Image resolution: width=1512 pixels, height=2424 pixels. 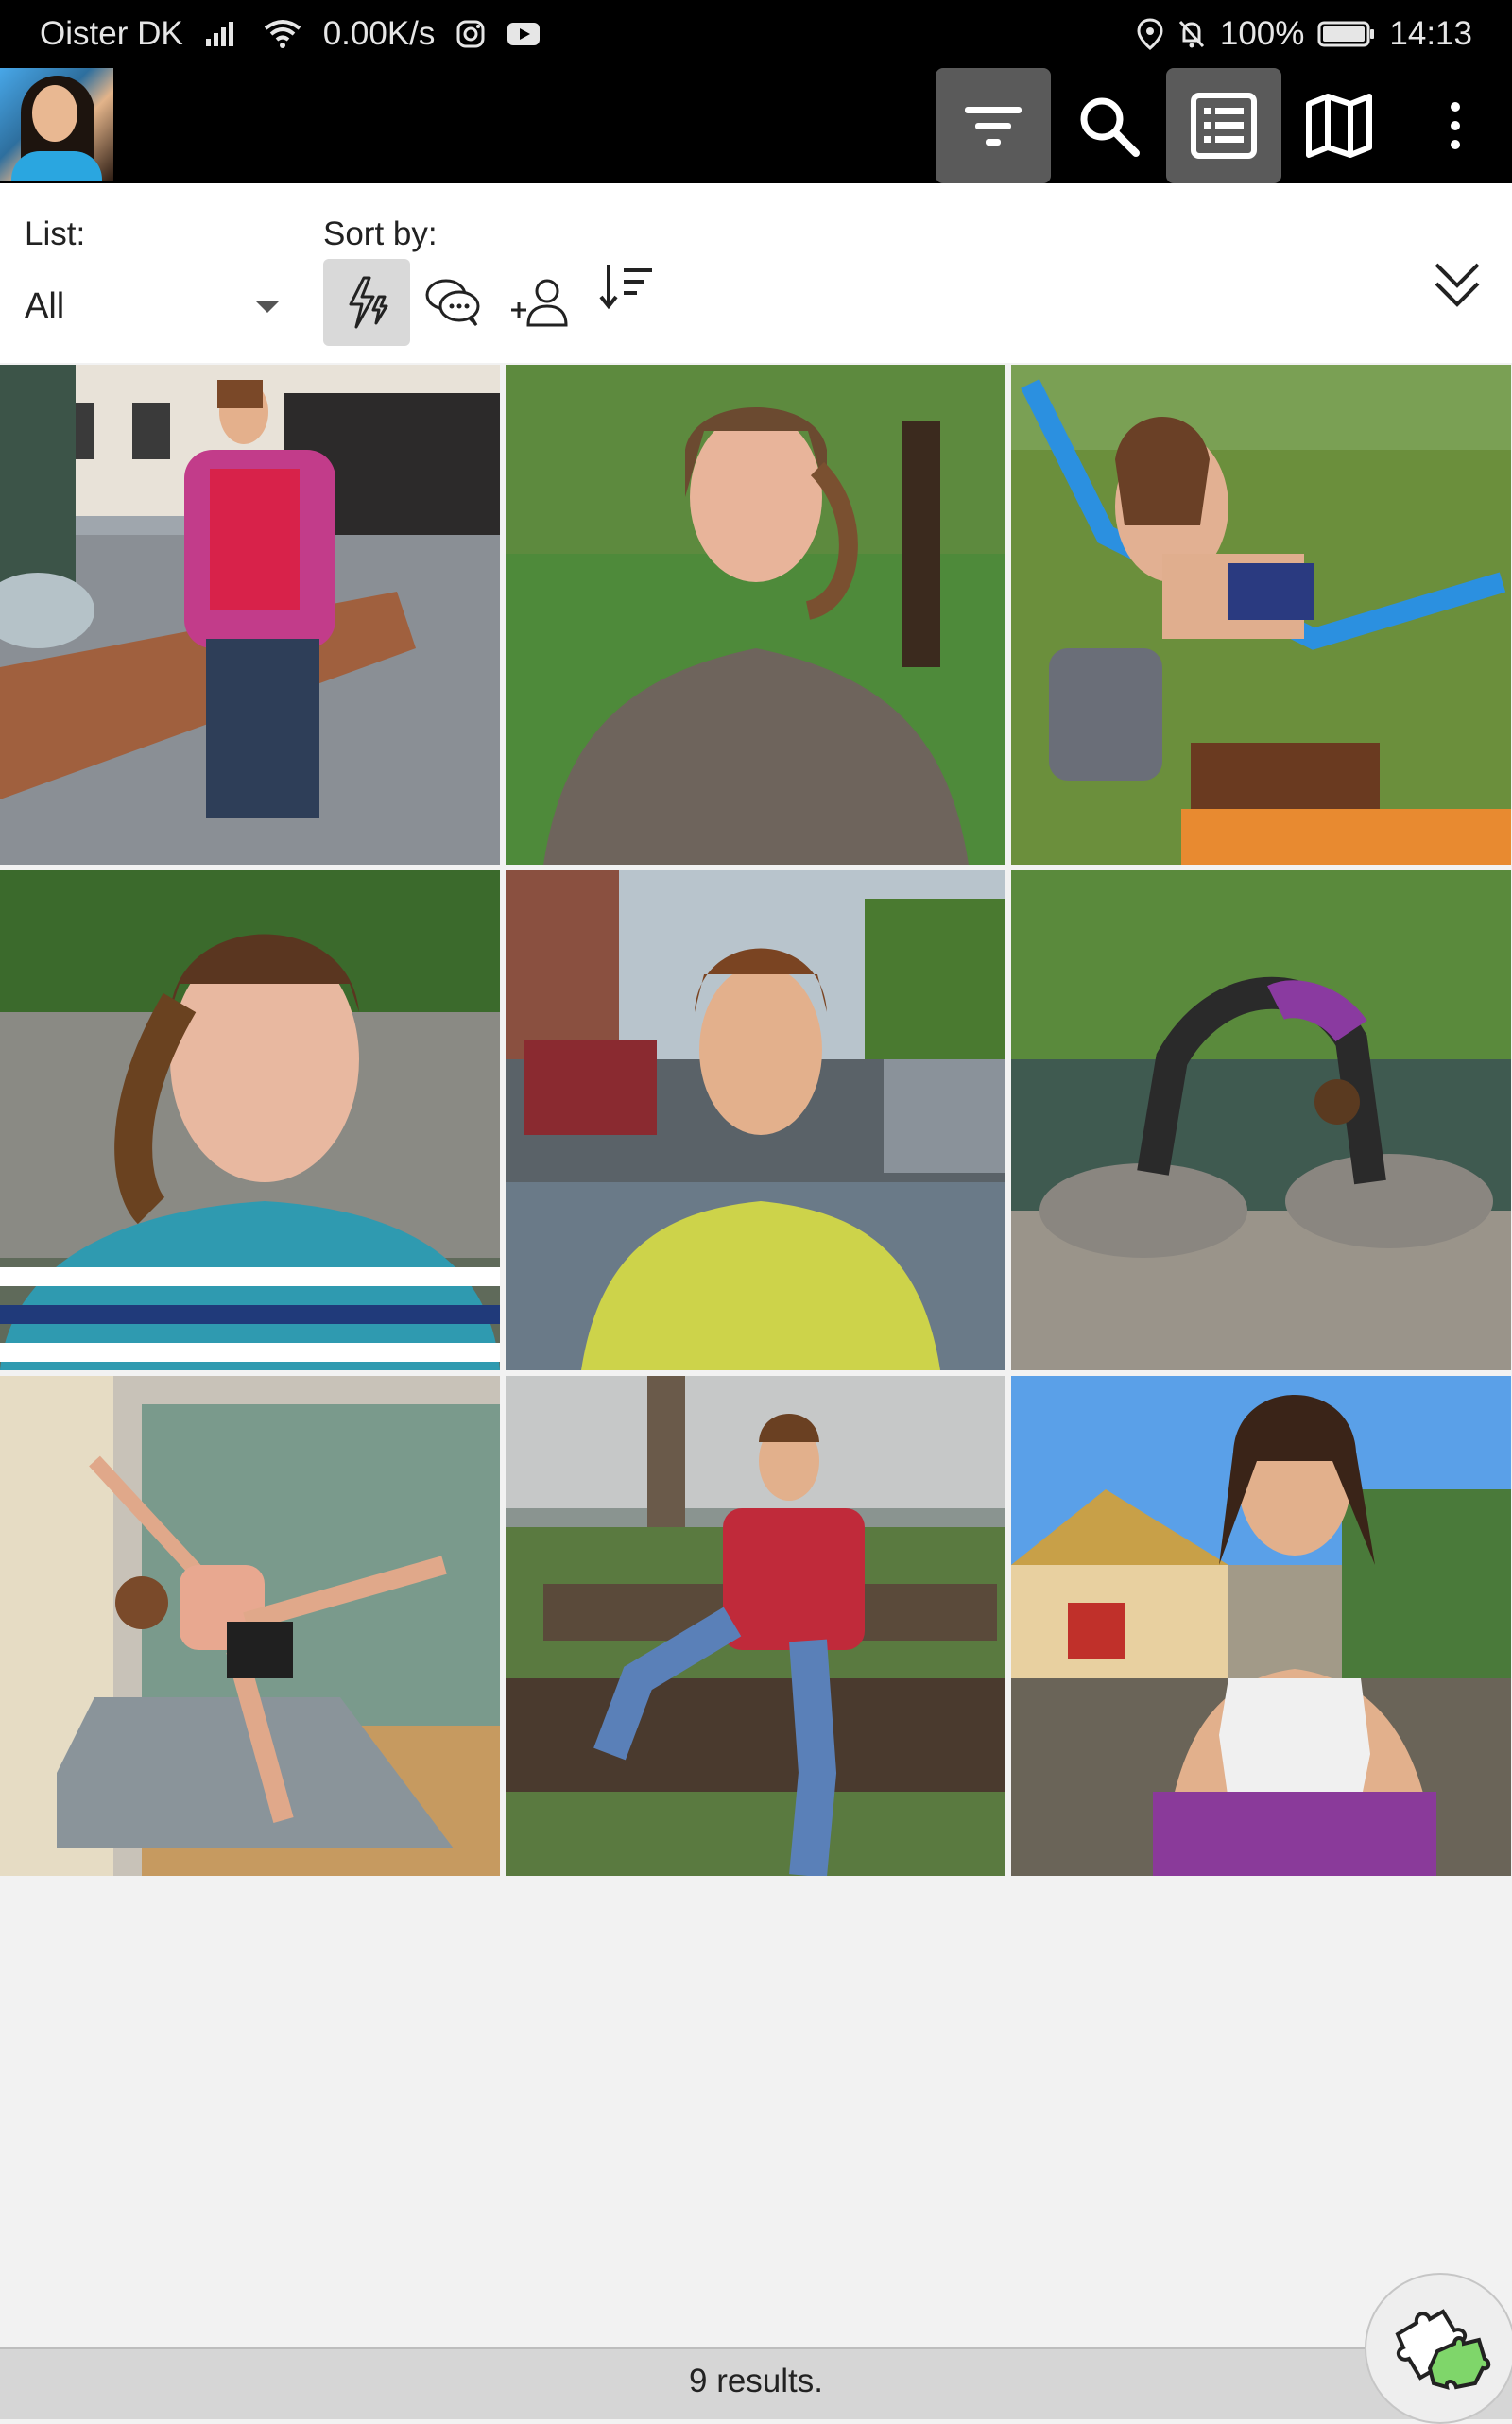 I want to click on dropdown-arrow-icon, so click(x=267, y=306).